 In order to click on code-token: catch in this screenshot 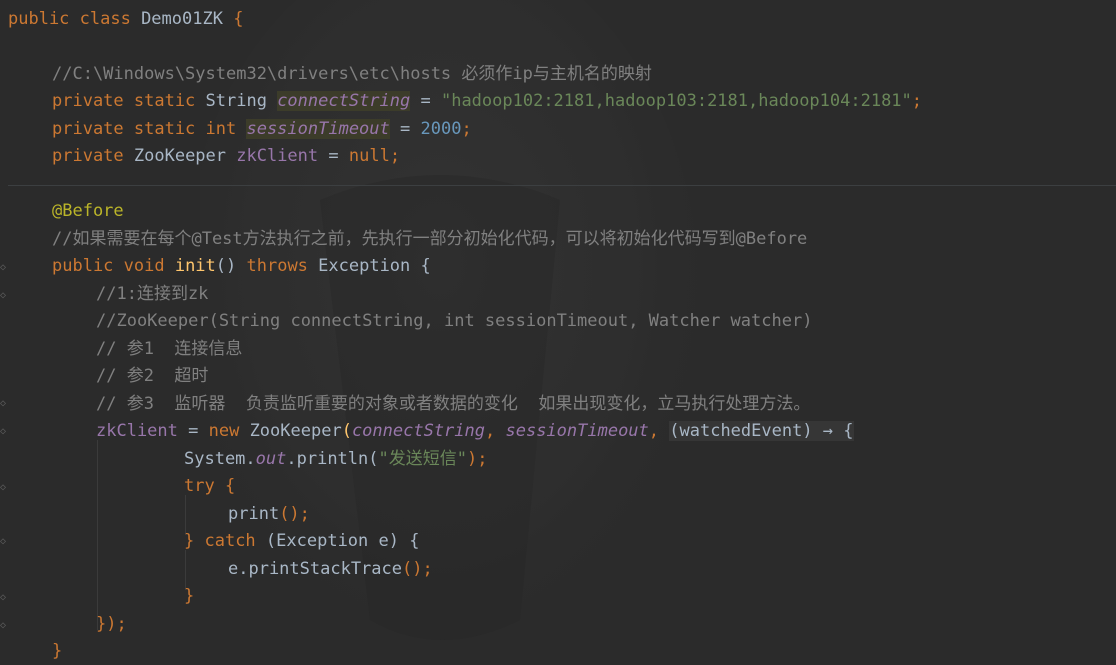, I will do `click(235, 541)`.